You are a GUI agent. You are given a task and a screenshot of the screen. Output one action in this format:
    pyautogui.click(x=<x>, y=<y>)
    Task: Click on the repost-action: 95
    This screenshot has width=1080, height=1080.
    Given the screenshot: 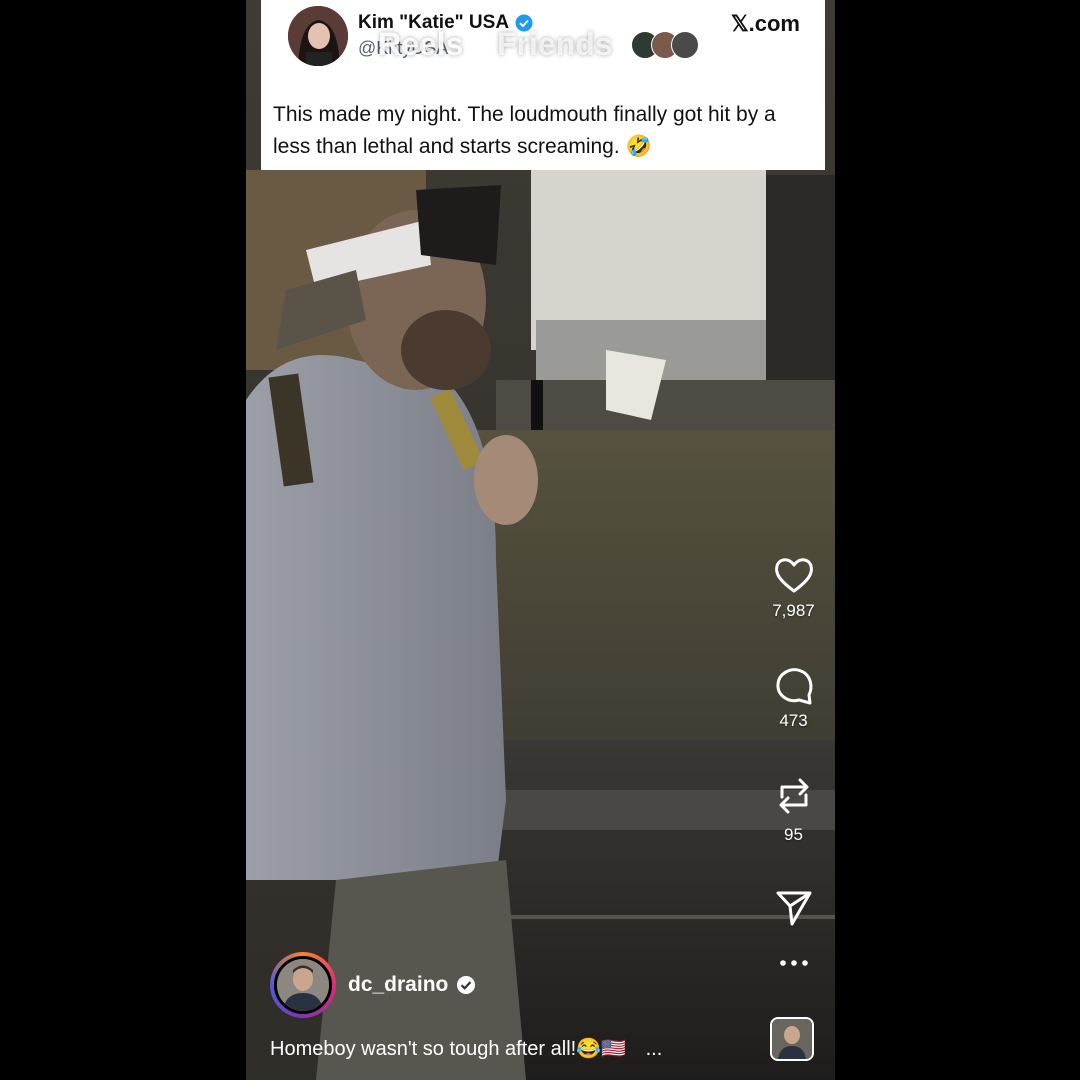 What is the action you would take?
    pyautogui.click(x=793, y=809)
    